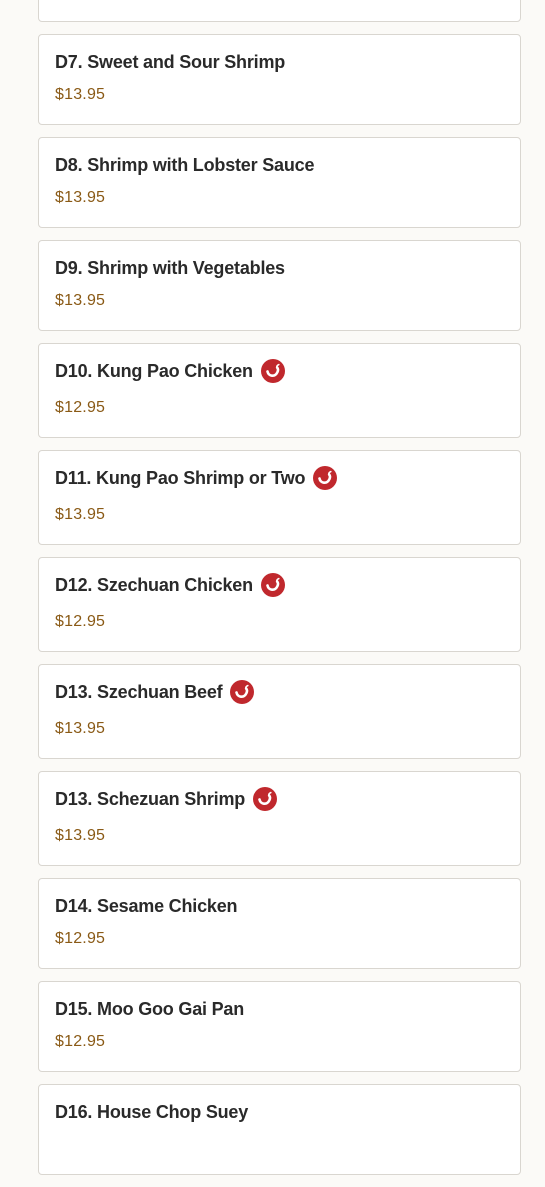 The height and width of the screenshot is (1187, 545). I want to click on menu-item-title-row: D9. Shrimp with Vegetables, so click(170, 268).